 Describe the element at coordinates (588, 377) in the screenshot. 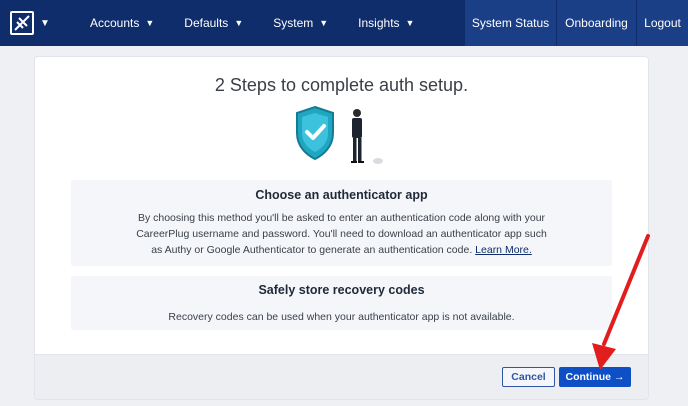

I see `continue-label: Continue` at that location.